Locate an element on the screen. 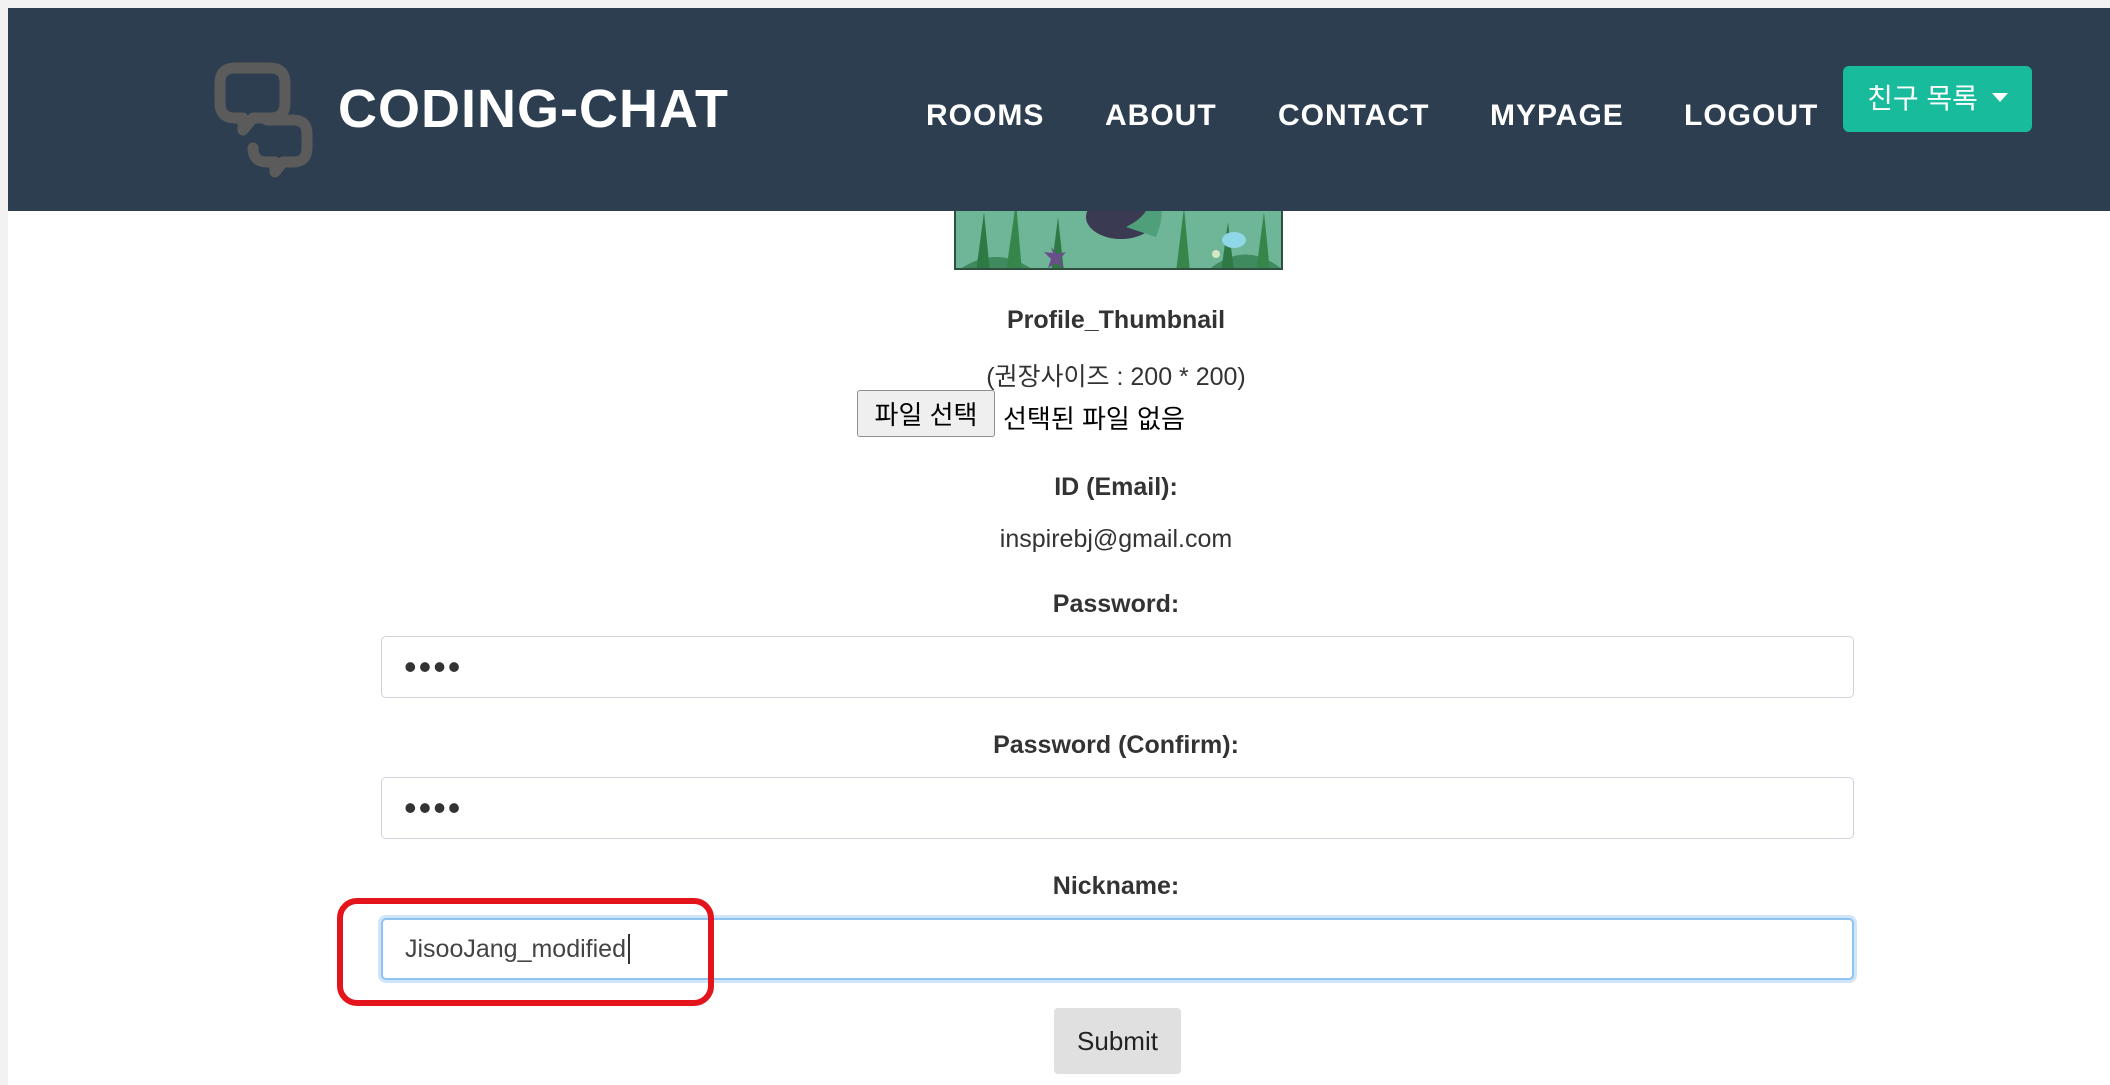  file-status-text: 선택된 파일 없음 is located at coordinates (1094, 419).